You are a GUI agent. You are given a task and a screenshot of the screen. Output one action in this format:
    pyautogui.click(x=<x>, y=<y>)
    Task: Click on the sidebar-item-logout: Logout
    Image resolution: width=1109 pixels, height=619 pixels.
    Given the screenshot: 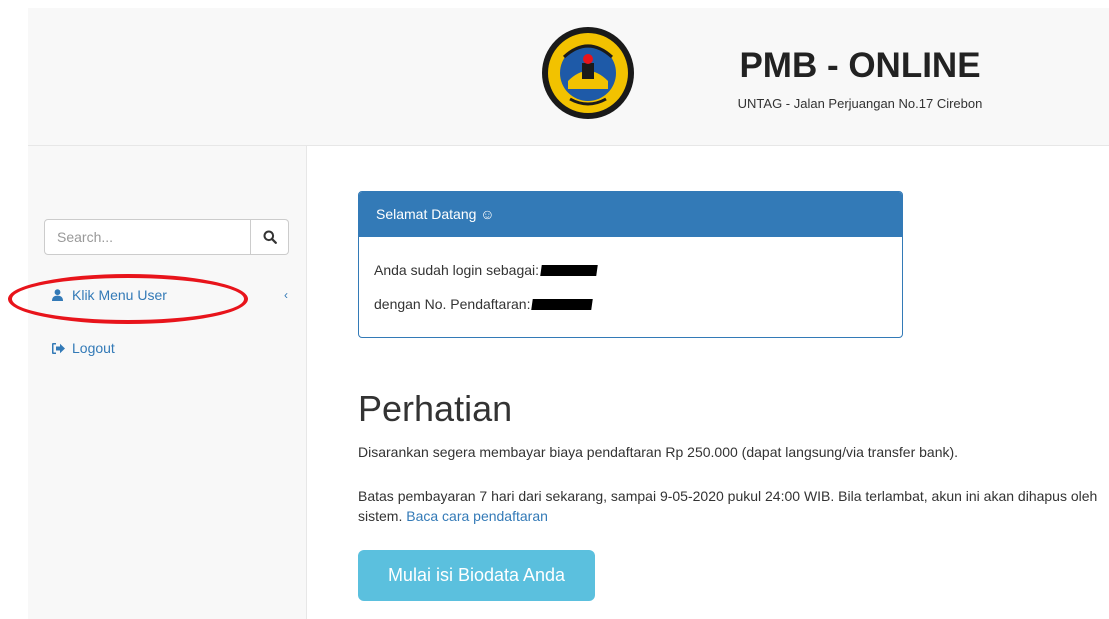 What is the action you would take?
    pyautogui.click(x=167, y=348)
    